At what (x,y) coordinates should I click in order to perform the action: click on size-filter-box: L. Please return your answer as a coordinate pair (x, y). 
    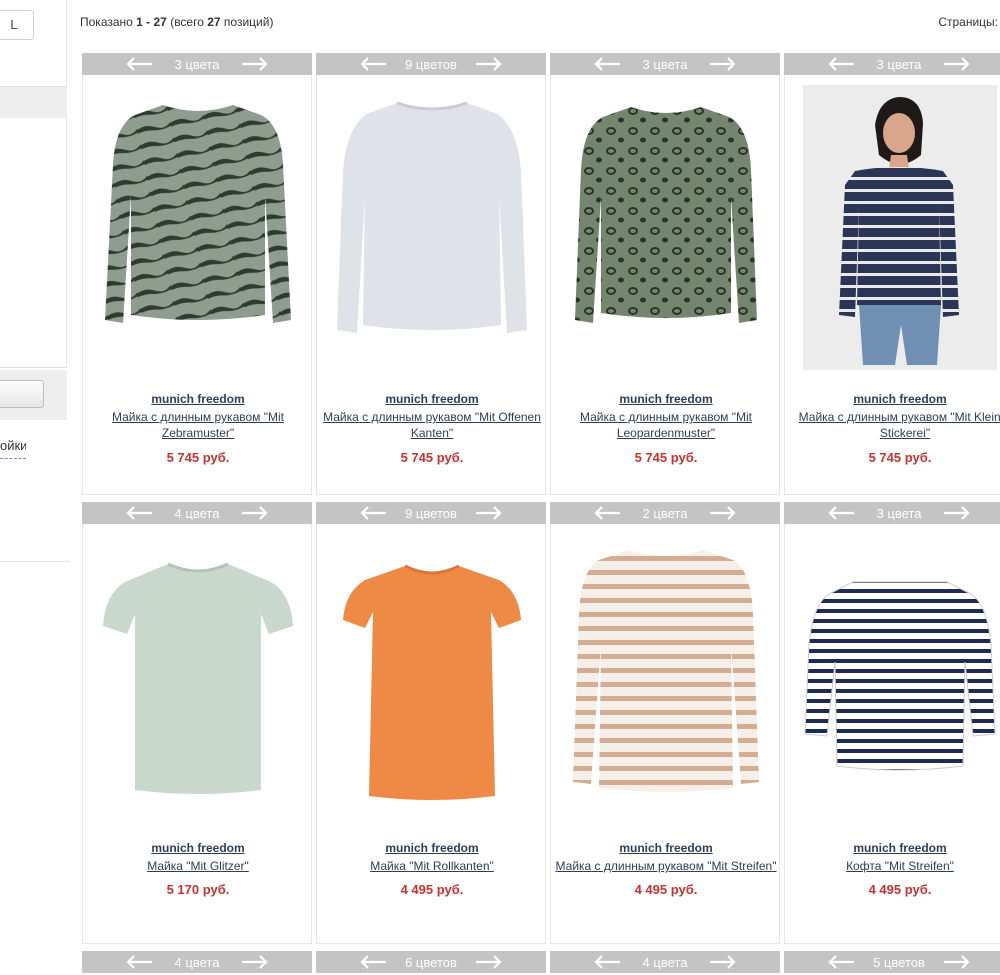
    Looking at the image, I should click on (33, 43).